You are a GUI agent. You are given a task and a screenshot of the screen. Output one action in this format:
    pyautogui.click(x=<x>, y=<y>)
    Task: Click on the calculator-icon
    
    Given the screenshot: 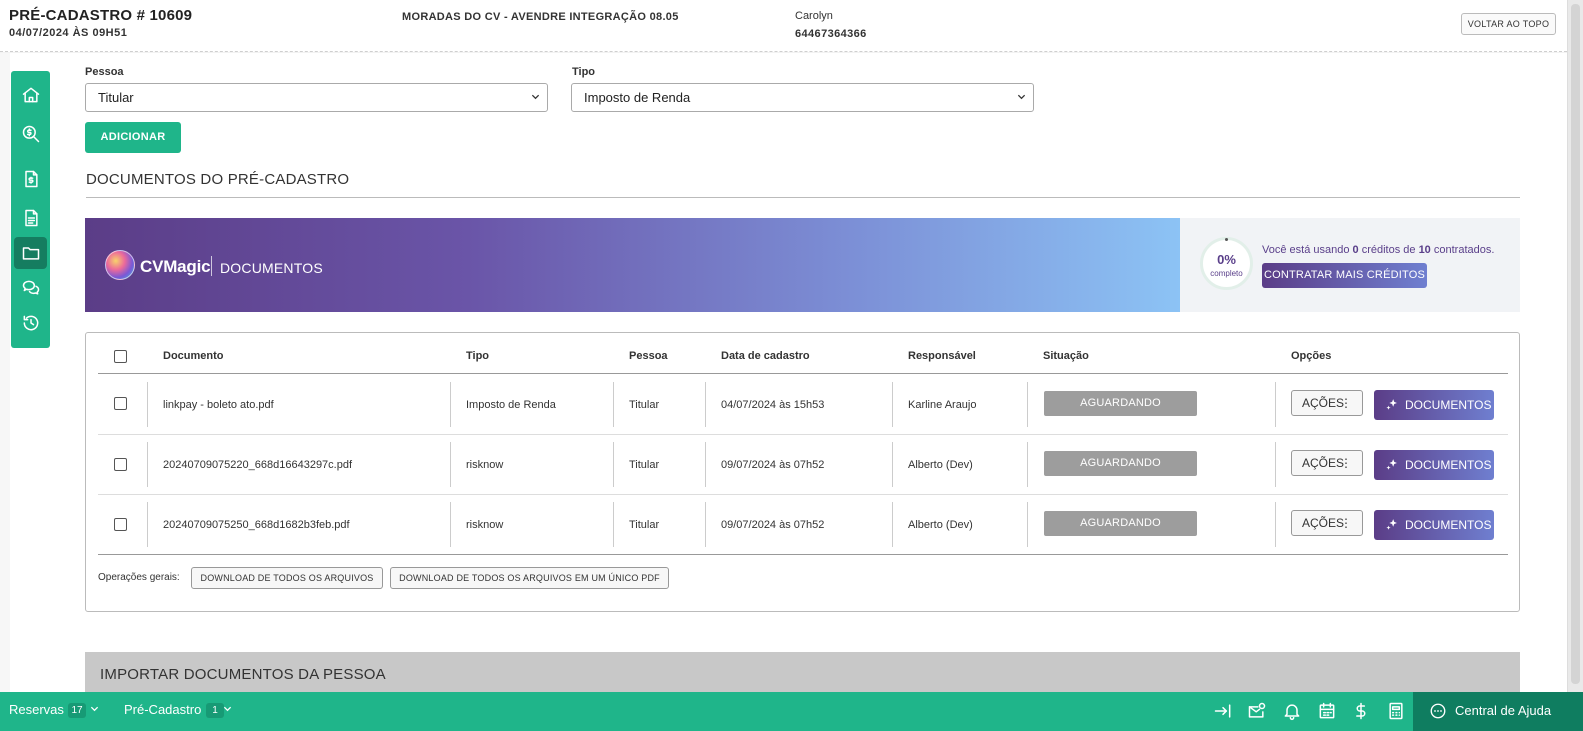 What is the action you would take?
    pyautogui.click(x=1396, y=711)
    